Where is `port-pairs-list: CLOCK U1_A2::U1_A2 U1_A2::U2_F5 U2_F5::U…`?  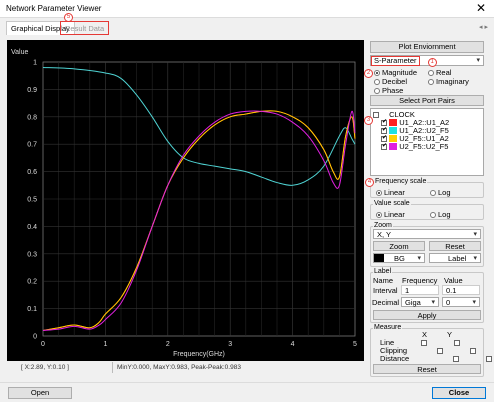
port-pairs-list: CLOCK U1_A2::U1_A2 U1_A2::U2_F5 U2_F5::U… is located at coordinates (427, 142).